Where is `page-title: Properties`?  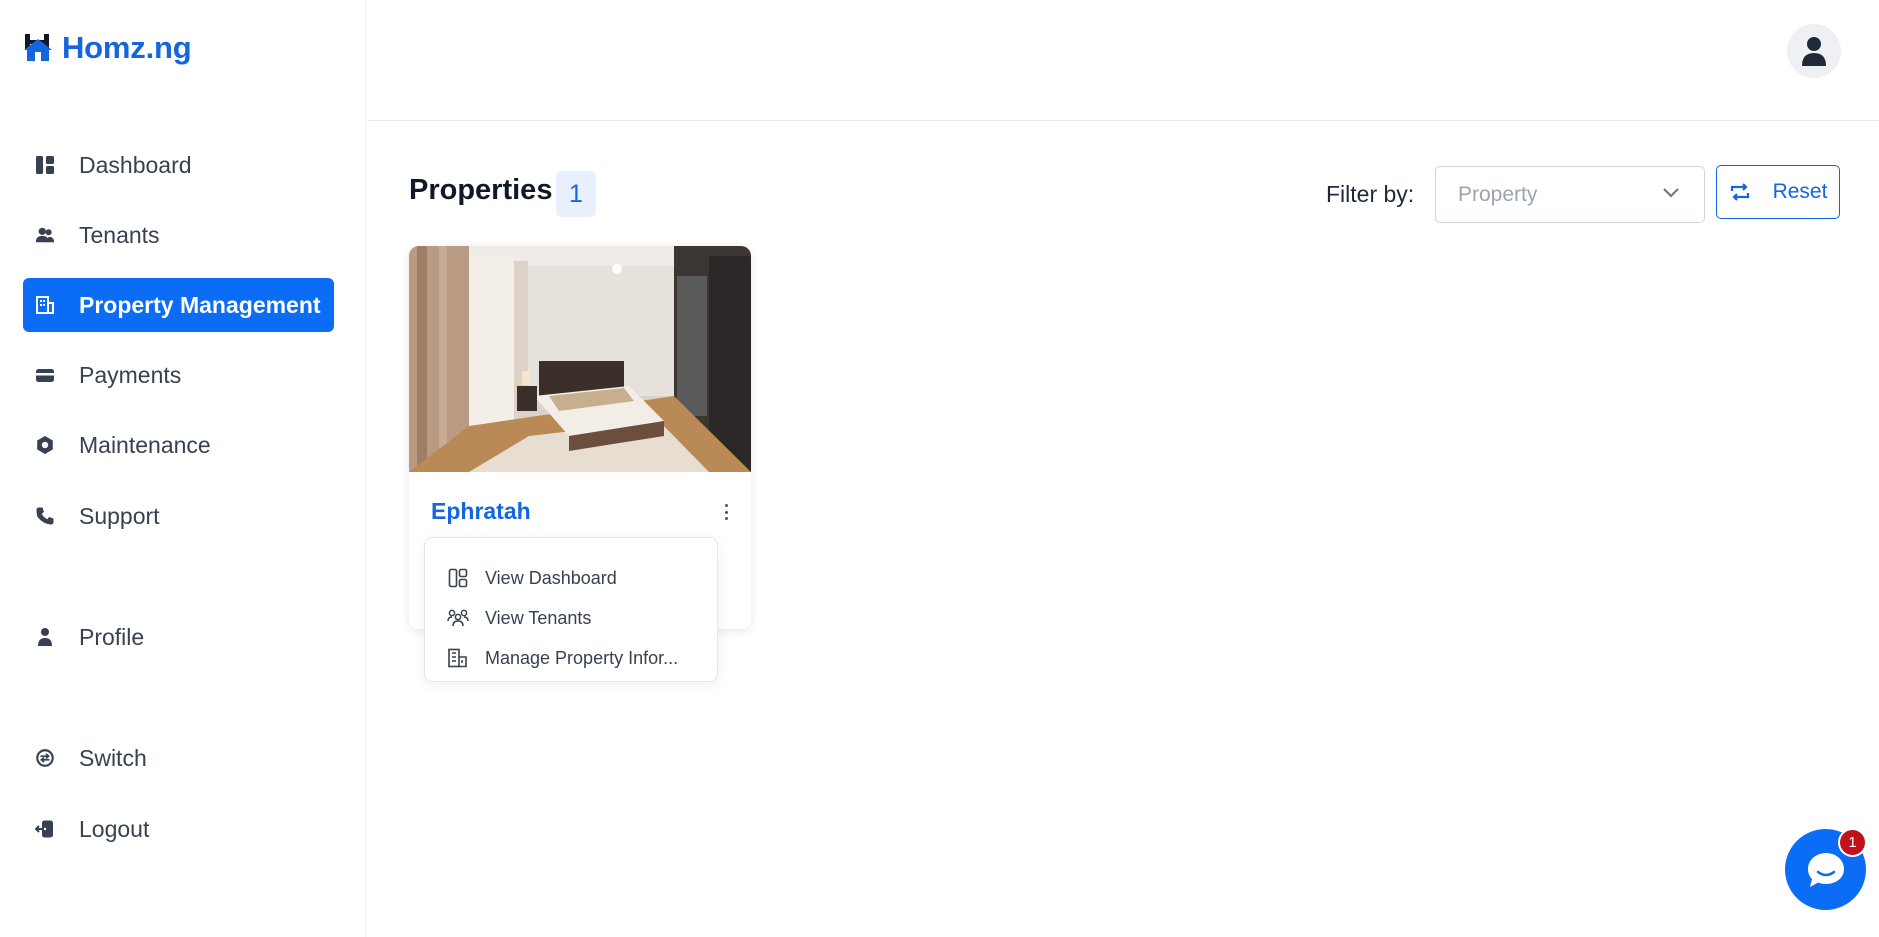 page-title: Properties is located at coordinates (481, 190).